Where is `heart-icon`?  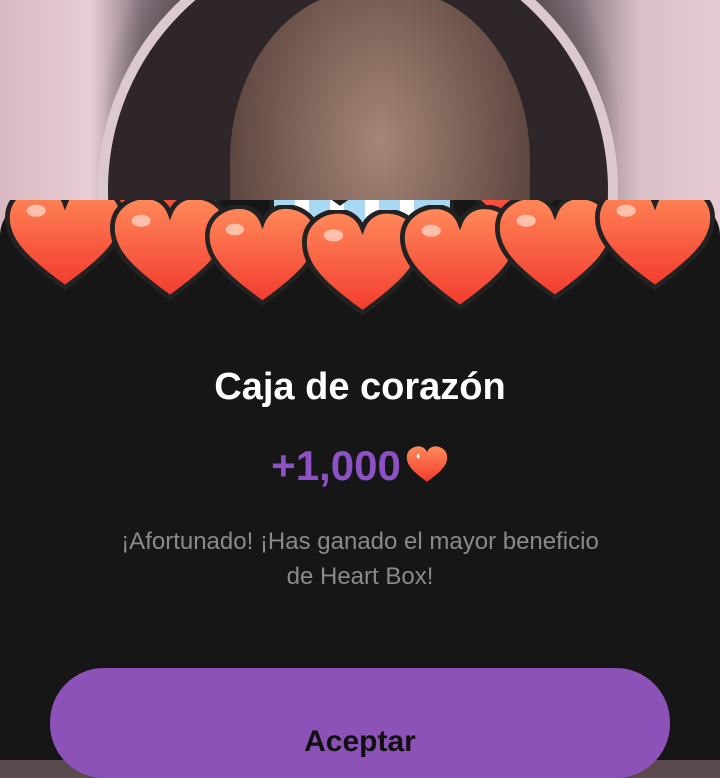
heart-icon is located at coordinates (427, 471).